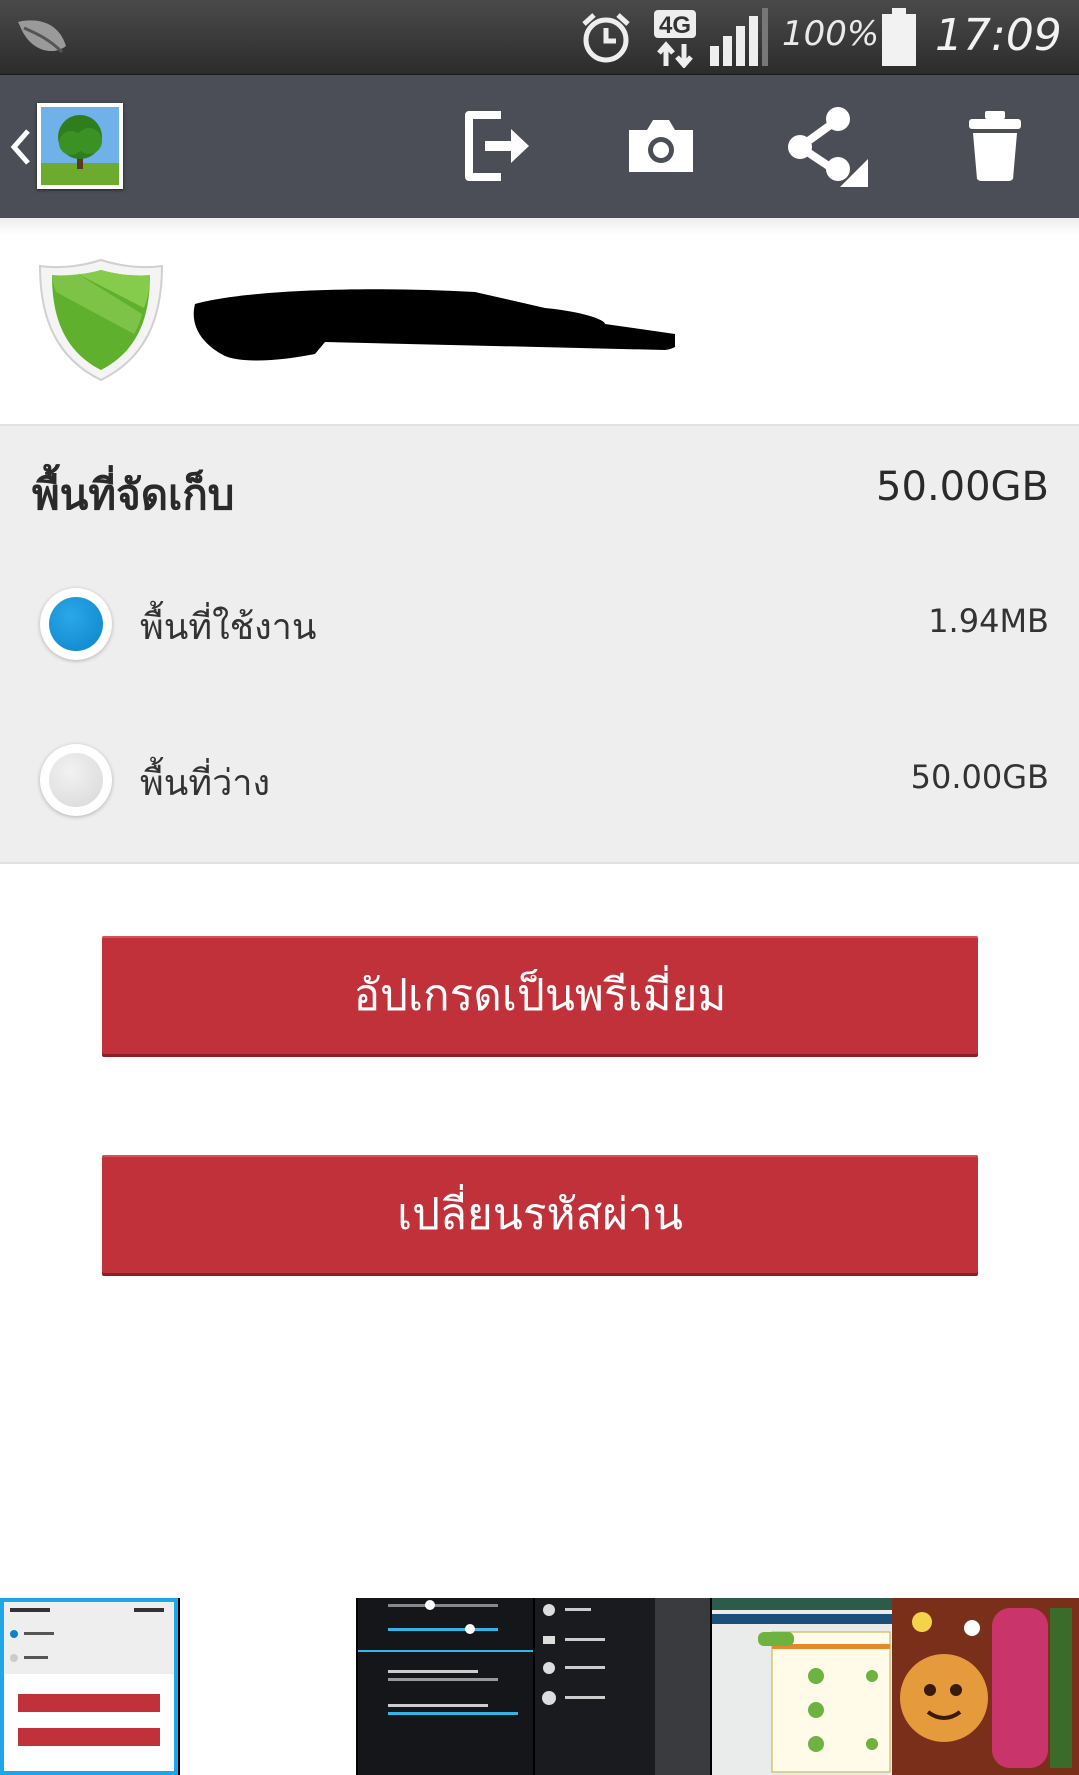 The height and width of the screenshot is (1775, 1079). I want to click on signal-strength-icon, so click(739, 40).